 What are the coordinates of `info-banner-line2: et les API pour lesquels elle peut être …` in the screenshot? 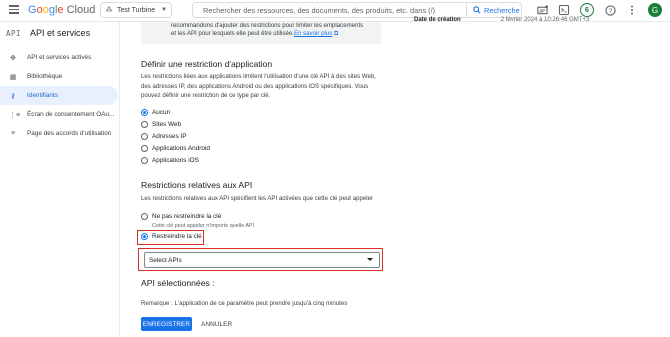 It's located at (255, 33).